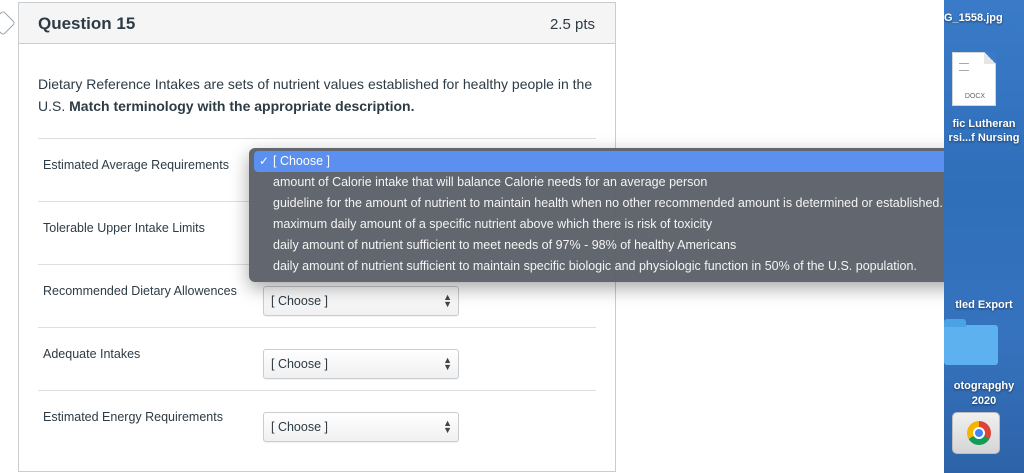 The image size is (1024, 473). I want to click on dropdown-option-label: [ Choose ], so click(301, 161).